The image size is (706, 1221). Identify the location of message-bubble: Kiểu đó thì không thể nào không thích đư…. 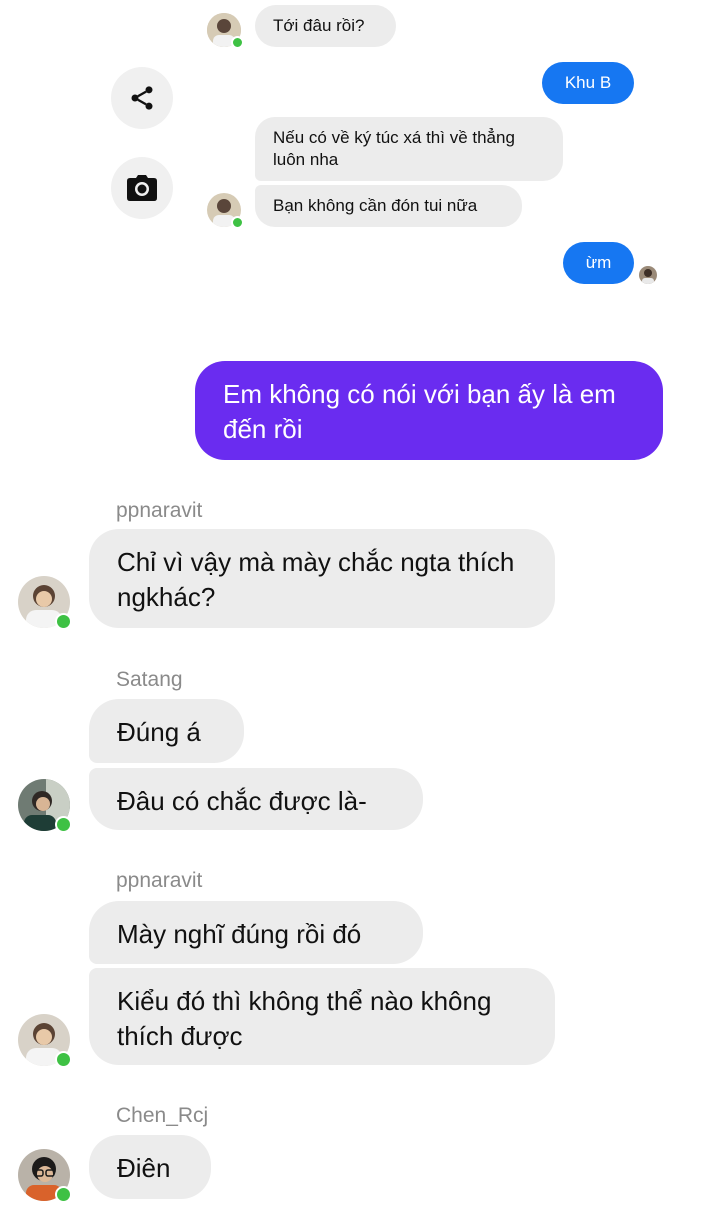
(322, 1016).